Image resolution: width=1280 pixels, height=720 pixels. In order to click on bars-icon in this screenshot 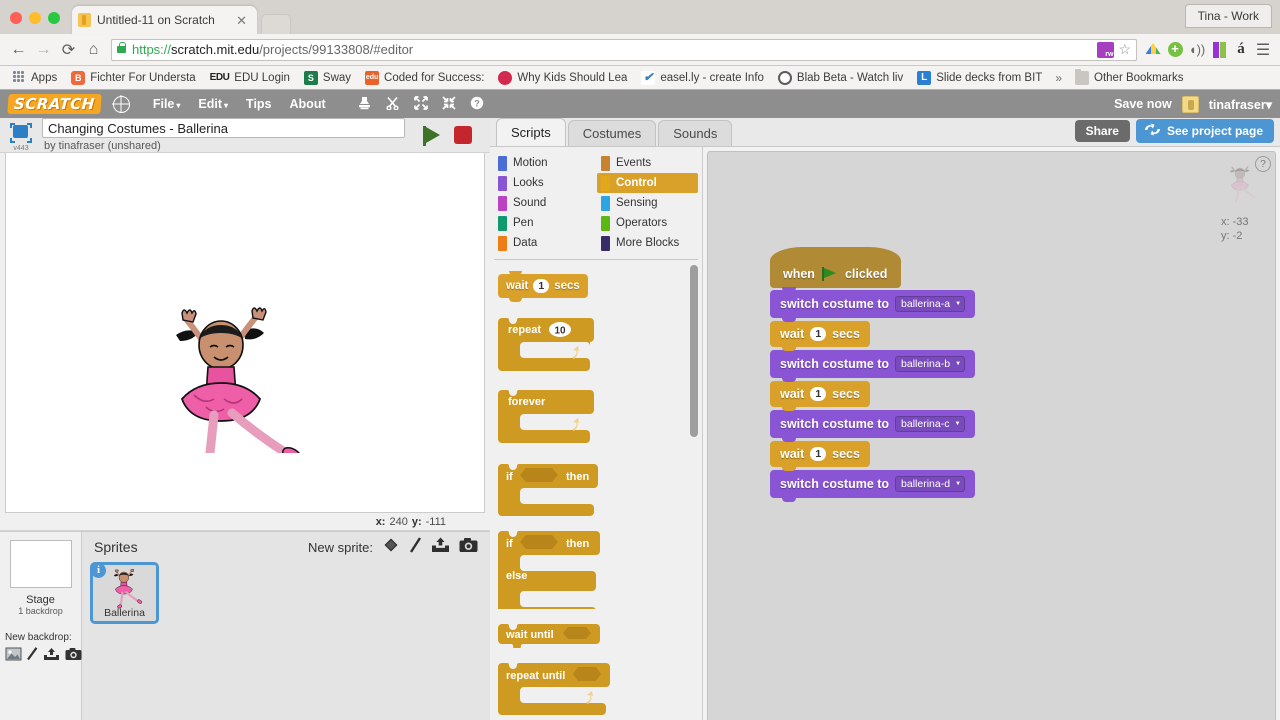, I will do `click(1219, 49)`.